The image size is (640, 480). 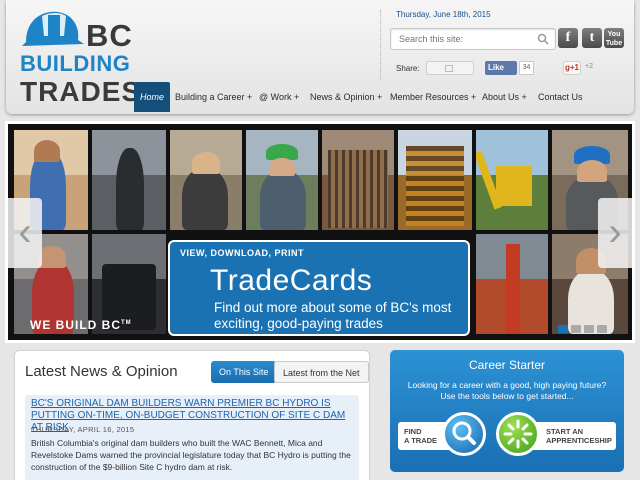 What do you see at coordinates (614, 38) in the screenshot?
I see `youtube-icon: You Tube` at bounding box center [614, 38].